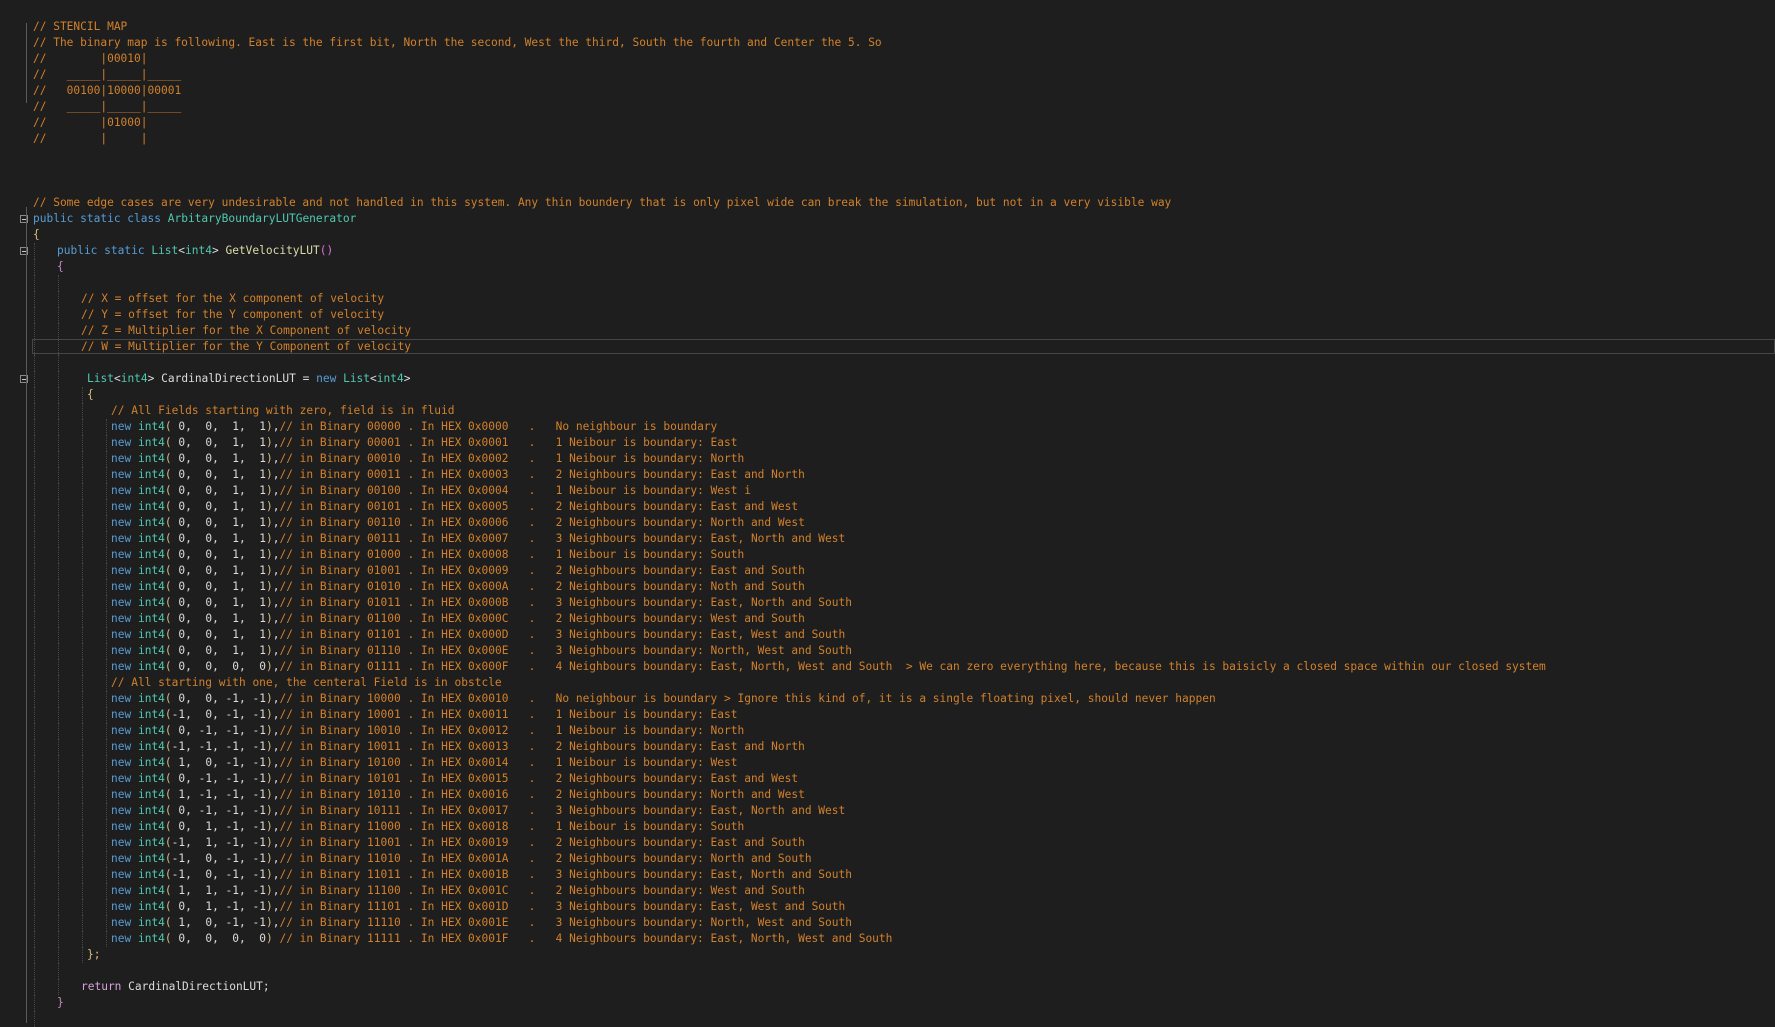 The image size is (1775, 1027). What do you see at coordinates (60, 266) in the screenshot?
I see `open-brace: {` at bounding box center [60, 266].